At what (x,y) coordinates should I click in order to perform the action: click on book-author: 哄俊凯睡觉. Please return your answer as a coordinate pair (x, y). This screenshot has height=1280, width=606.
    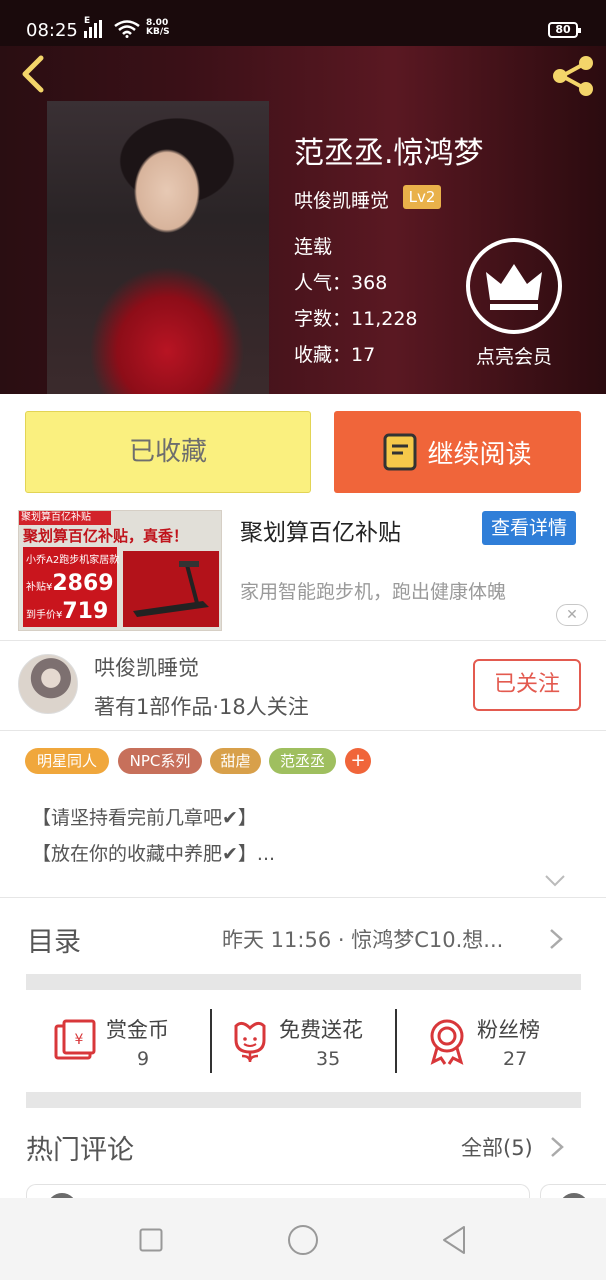
    Looking at the image, I should click on (341, 199).